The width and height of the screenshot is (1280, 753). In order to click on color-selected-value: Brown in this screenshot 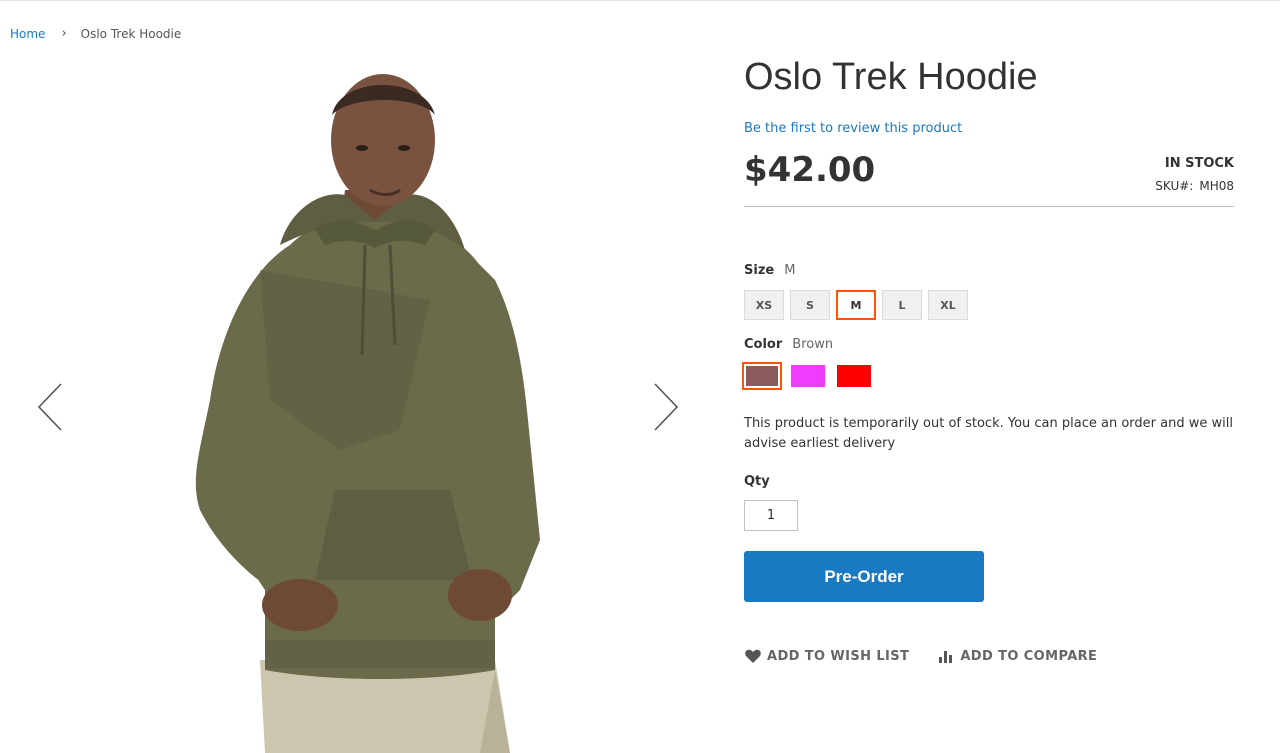, I will do `click(813, 344)`.